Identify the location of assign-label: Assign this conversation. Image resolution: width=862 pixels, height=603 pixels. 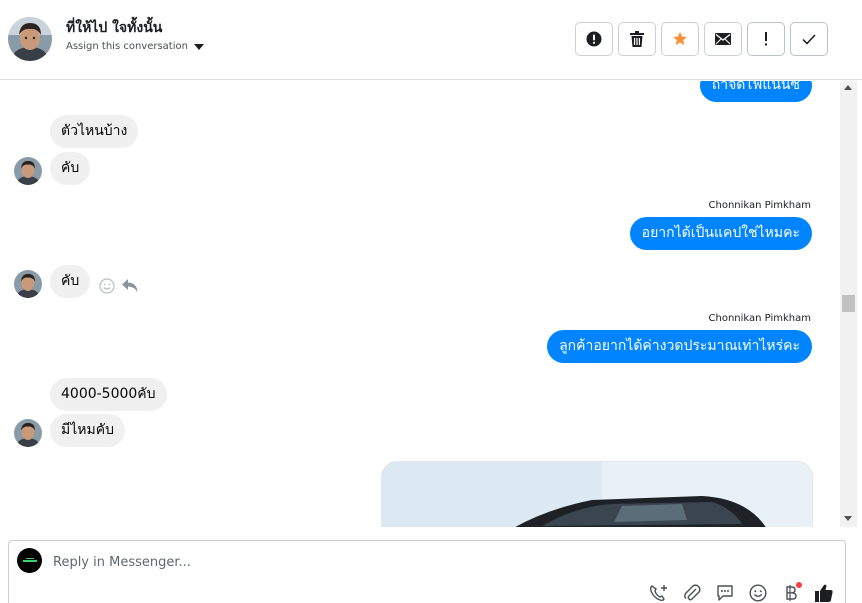
(127, 46).